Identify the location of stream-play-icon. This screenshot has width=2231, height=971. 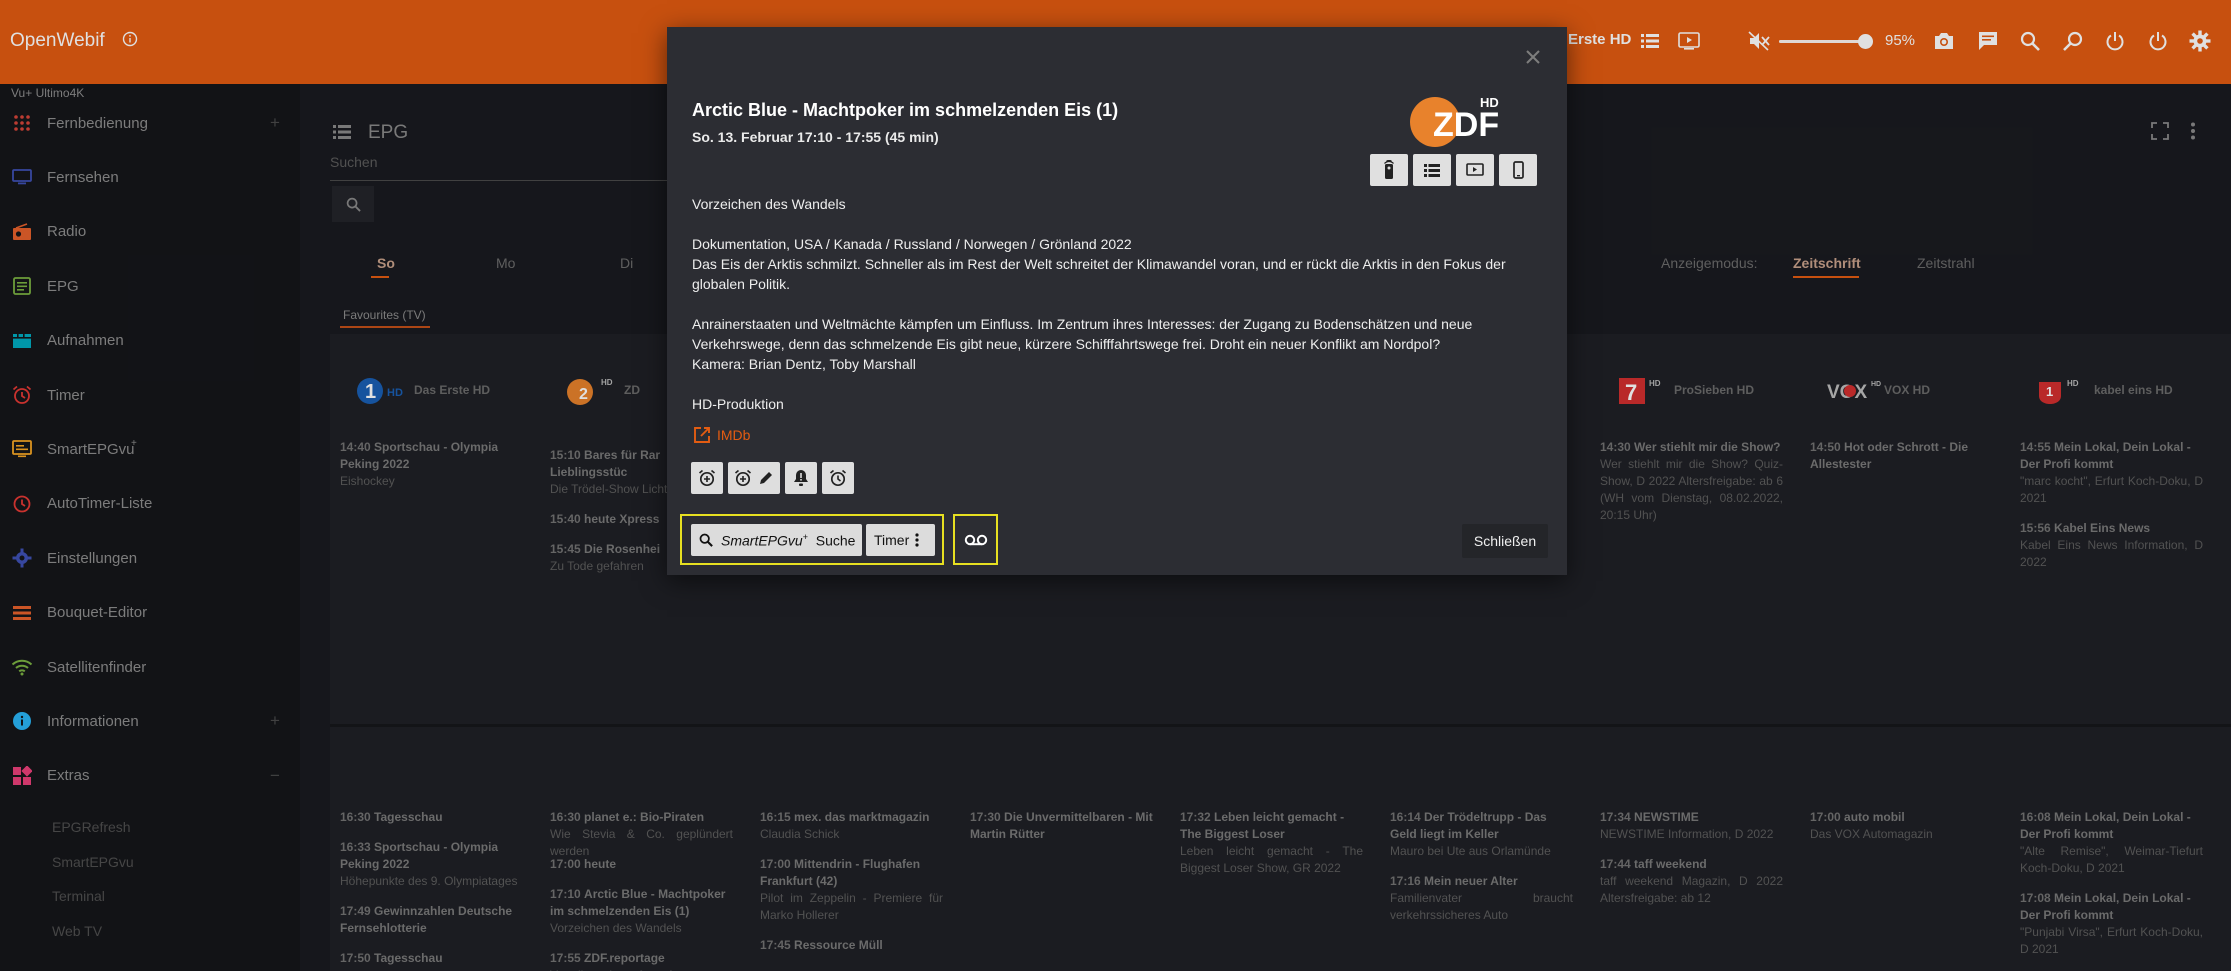
(1475, 170).